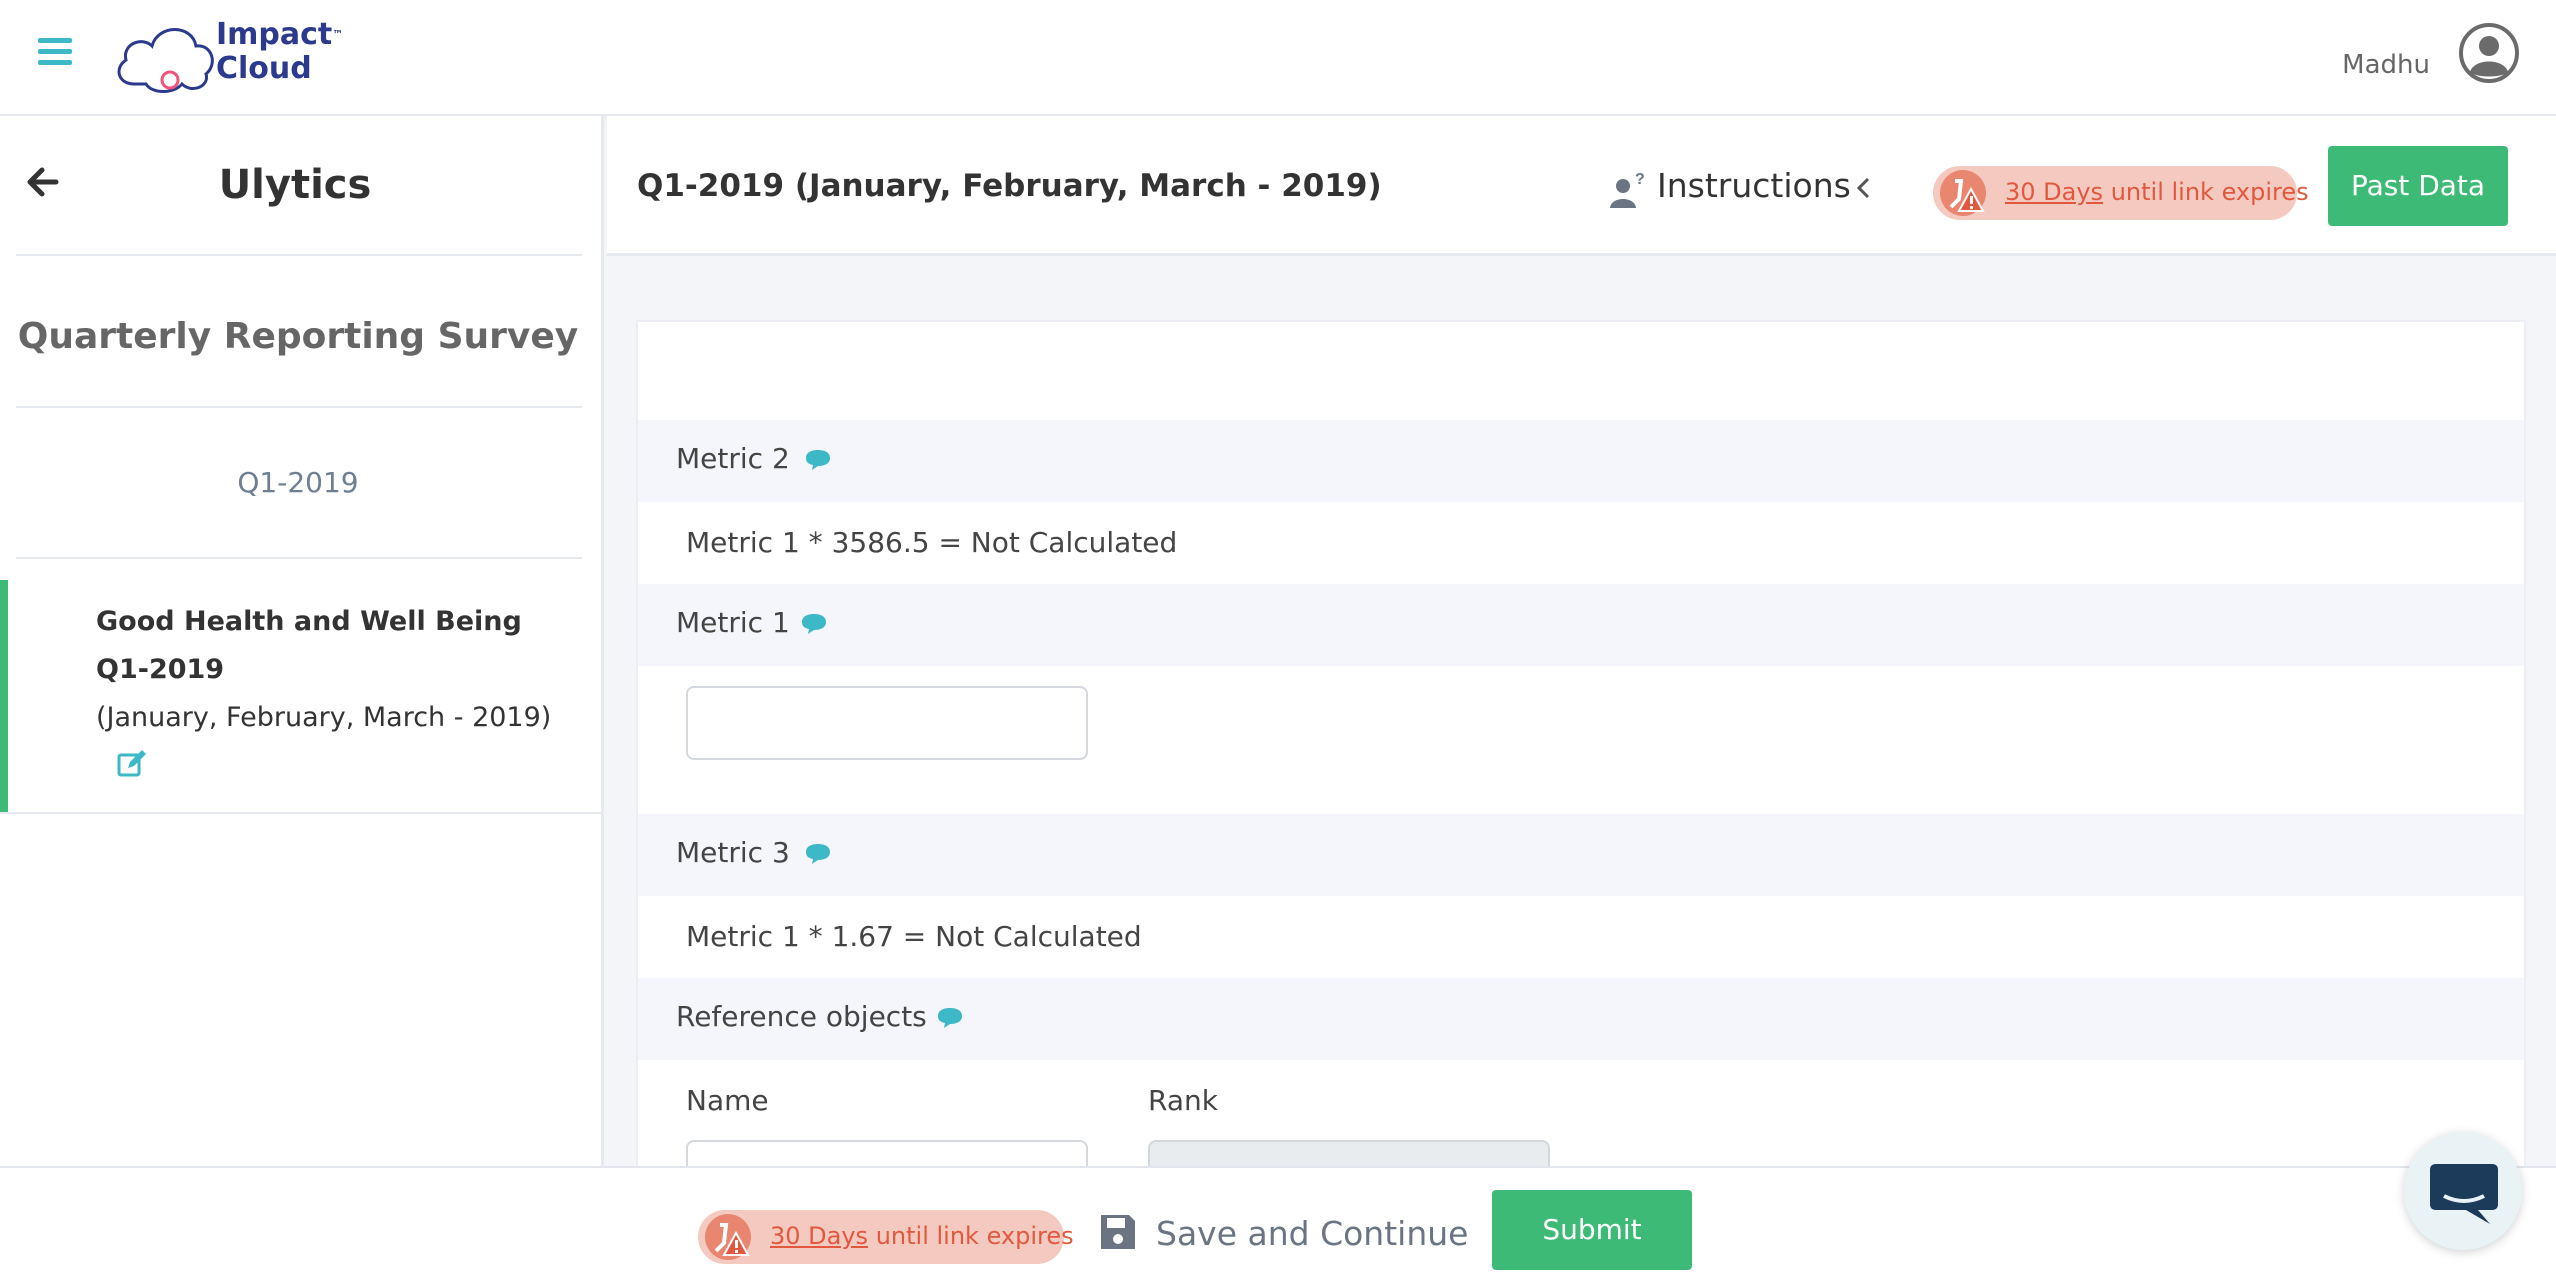 The width and height of the screenshot is (2556, 1278). What do you see at coordinates (280, 51) in the screenshot?
I see `logo-text: Impact™ Cloud` at bounding box center [280, 51].